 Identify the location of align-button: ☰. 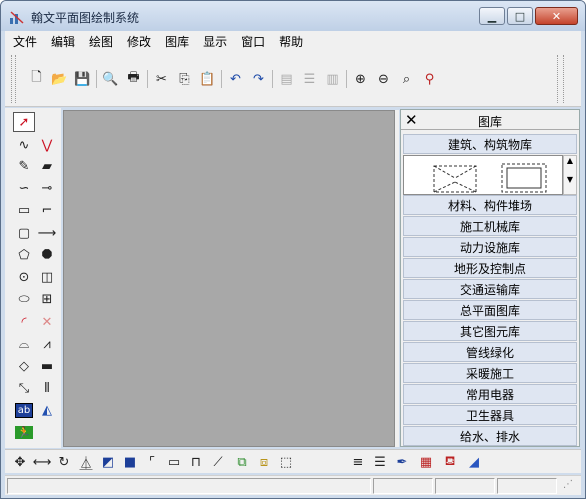
(309, 79).